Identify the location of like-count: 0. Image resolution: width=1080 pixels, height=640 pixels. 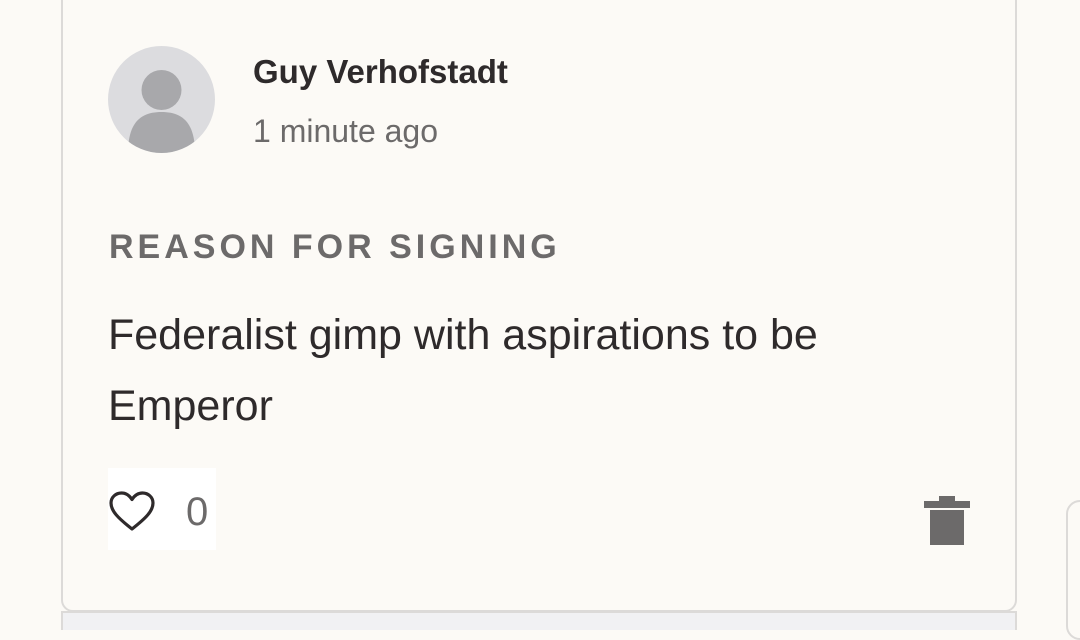
(197, 512).